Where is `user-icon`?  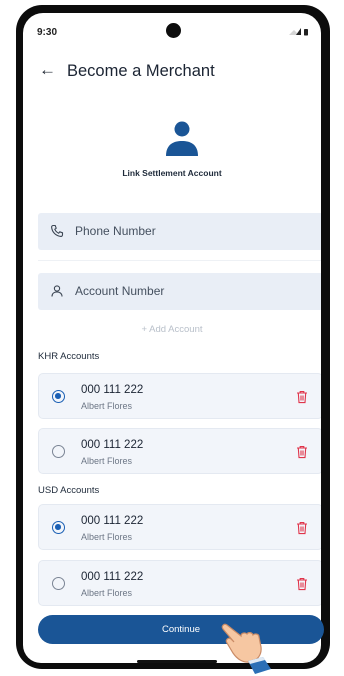
user-icon is located at coordinates (182, 138).